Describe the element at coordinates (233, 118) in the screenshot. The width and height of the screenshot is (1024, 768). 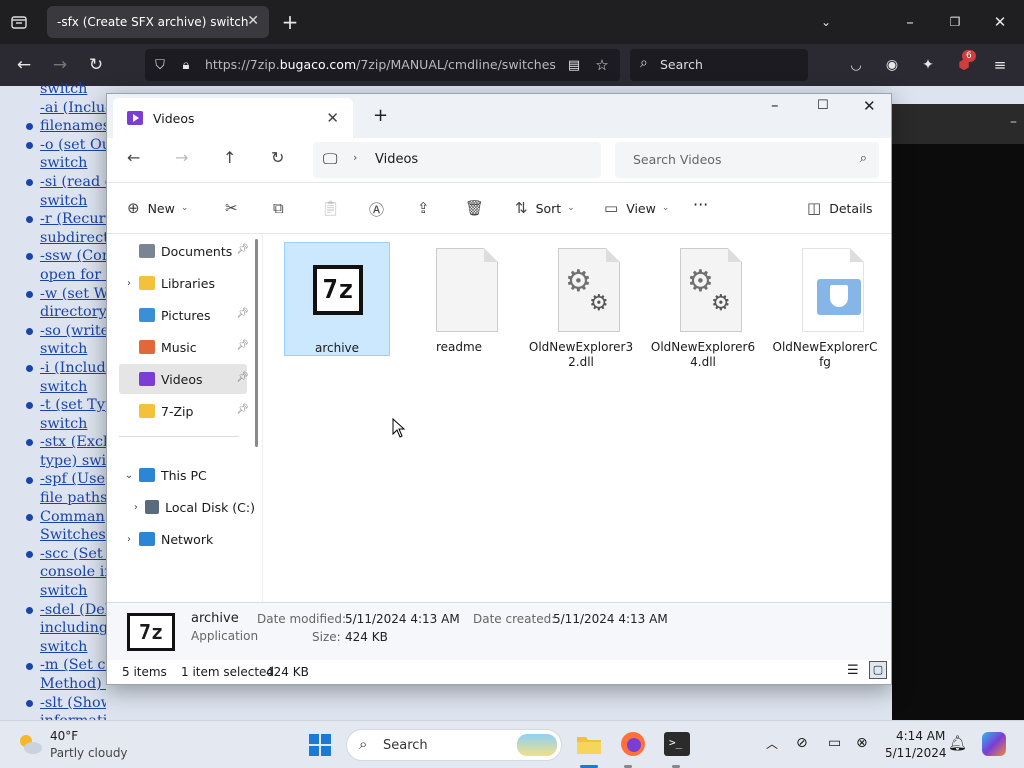
I see `explorer-tab: Videos ✕` at that location.